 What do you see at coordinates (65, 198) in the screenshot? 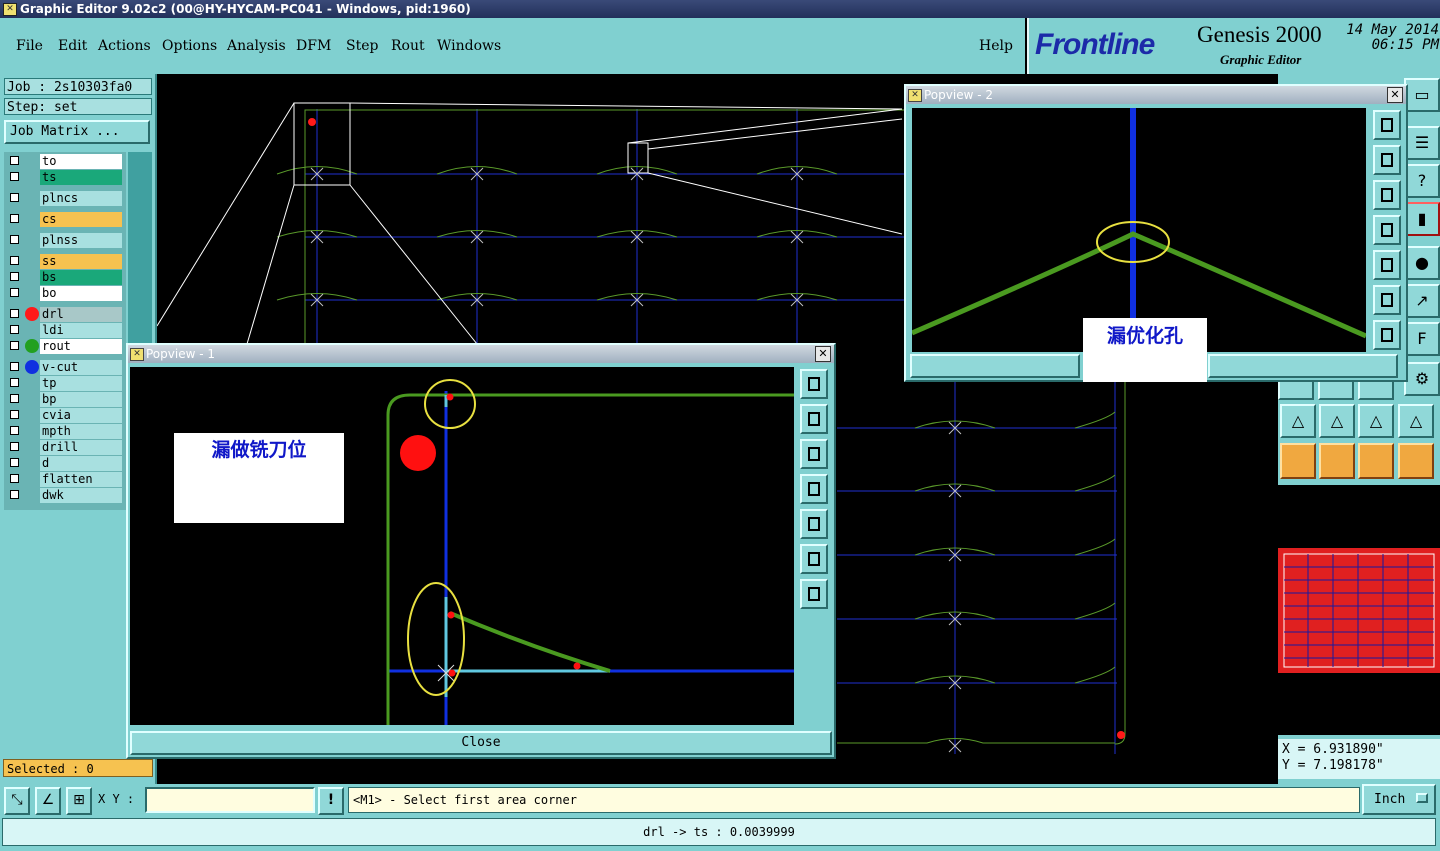
I see `layer-row: plncs` at bounding box center [65, 198].